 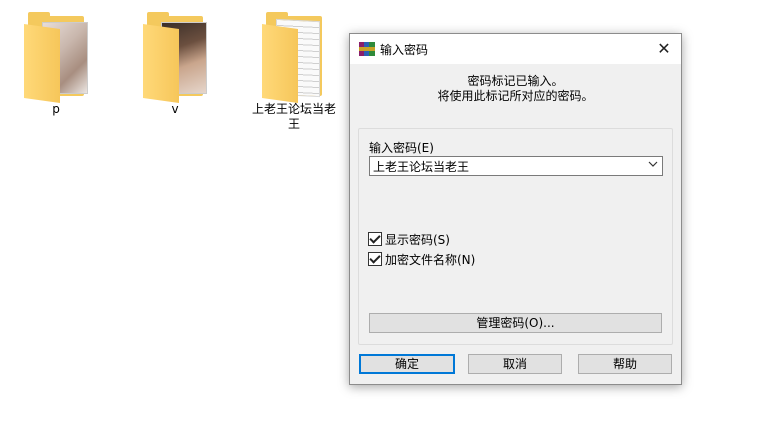 What do you see at coordinates (367, 49) in the screenshot?
I see `winrar-icon` at bounding box center [367, 49].